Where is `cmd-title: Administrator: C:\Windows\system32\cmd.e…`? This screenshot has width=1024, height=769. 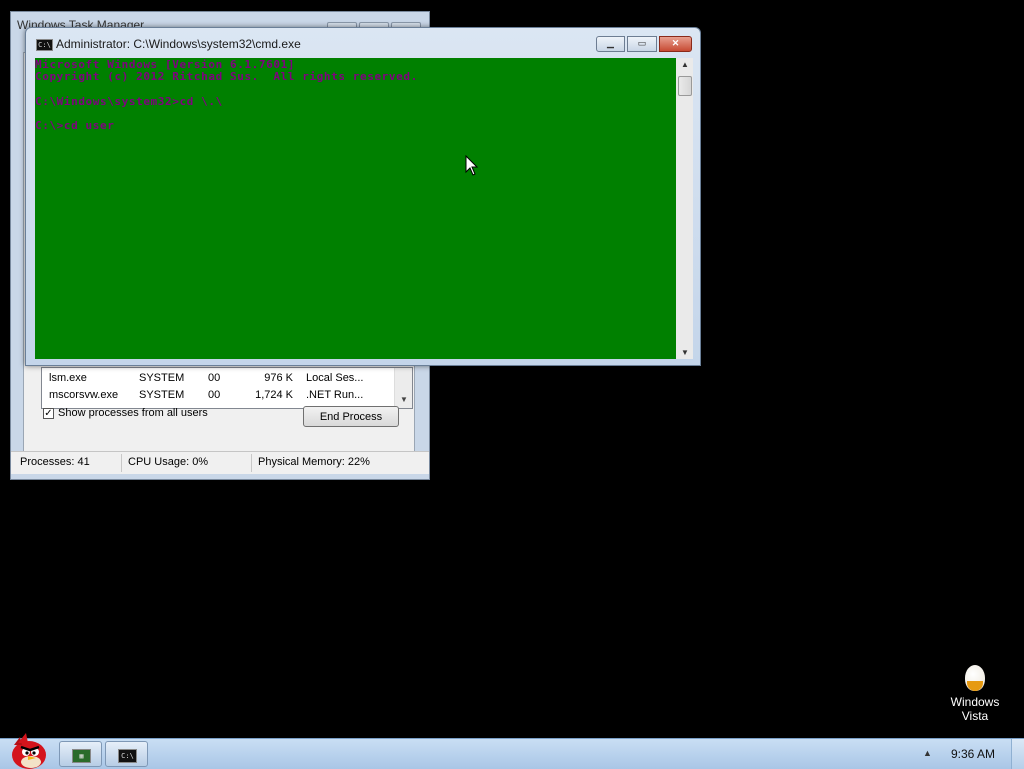
cmd-title: Administrator: C:\Windows\system32\cmd.e… is located at coordinates (178, 44).